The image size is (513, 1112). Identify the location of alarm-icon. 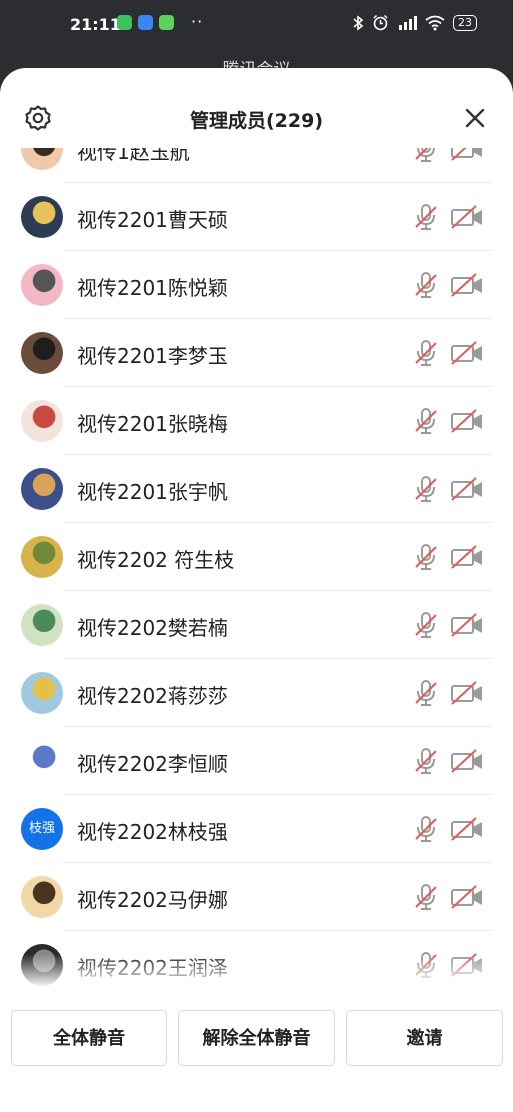
(380, 22).